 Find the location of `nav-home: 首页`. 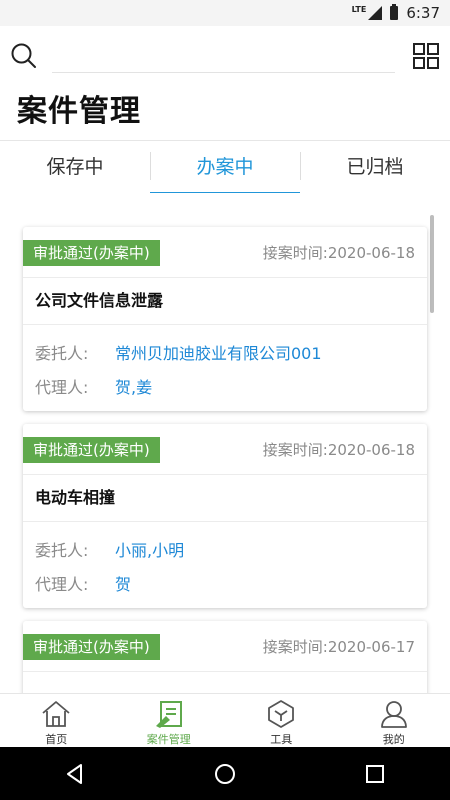

nav-home: 首页 is located at coordinates (56, 721).